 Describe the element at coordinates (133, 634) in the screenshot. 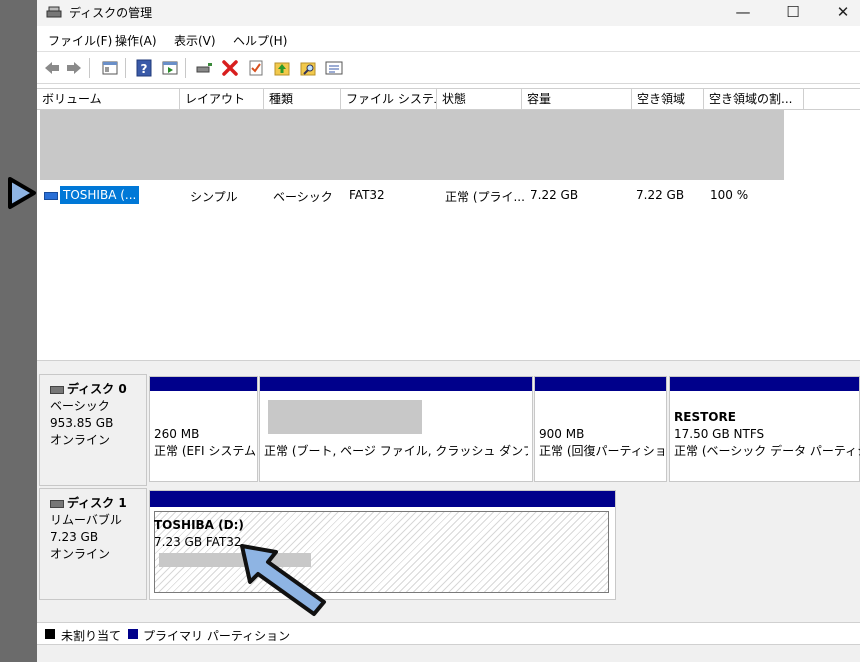

I see `legend-primary-swatch` at that location.